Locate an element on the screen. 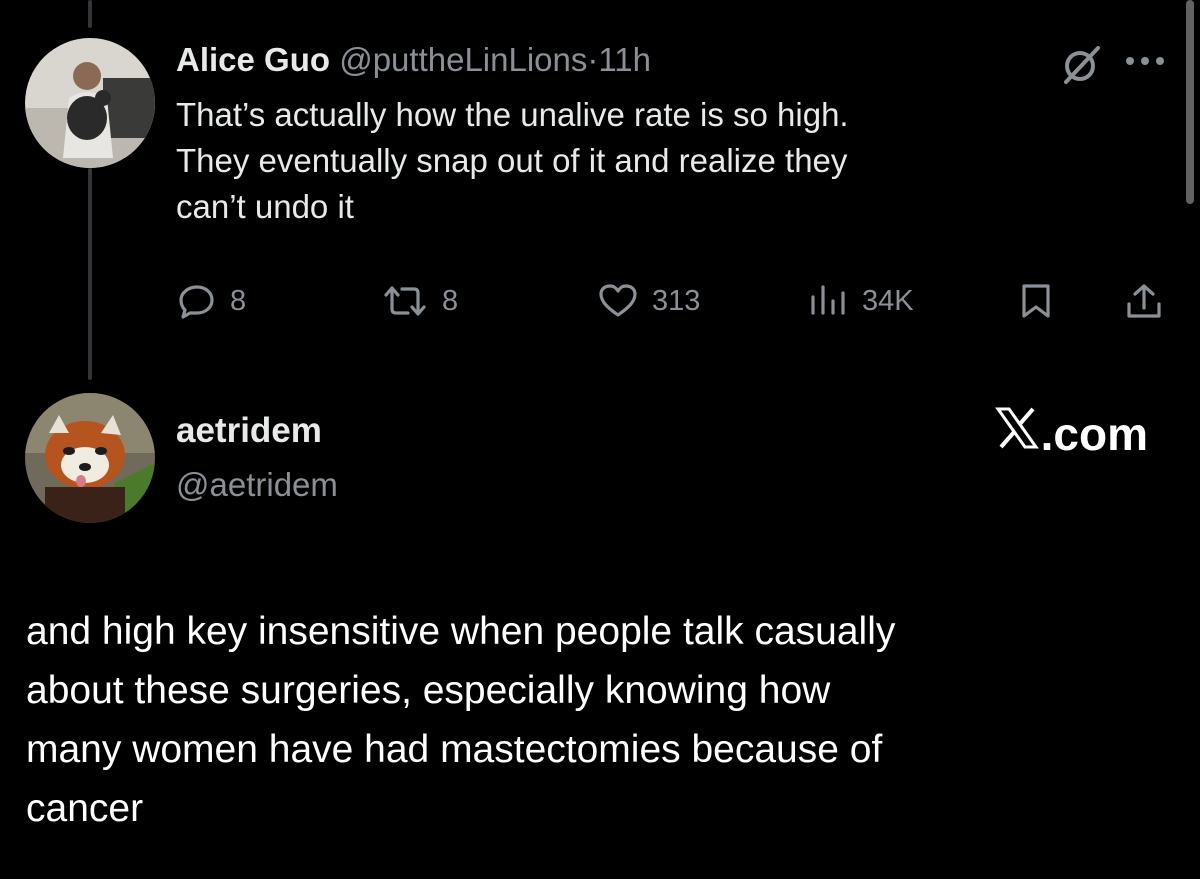  reply-author-handle: @aetridem is located at coordinates (257, 485).